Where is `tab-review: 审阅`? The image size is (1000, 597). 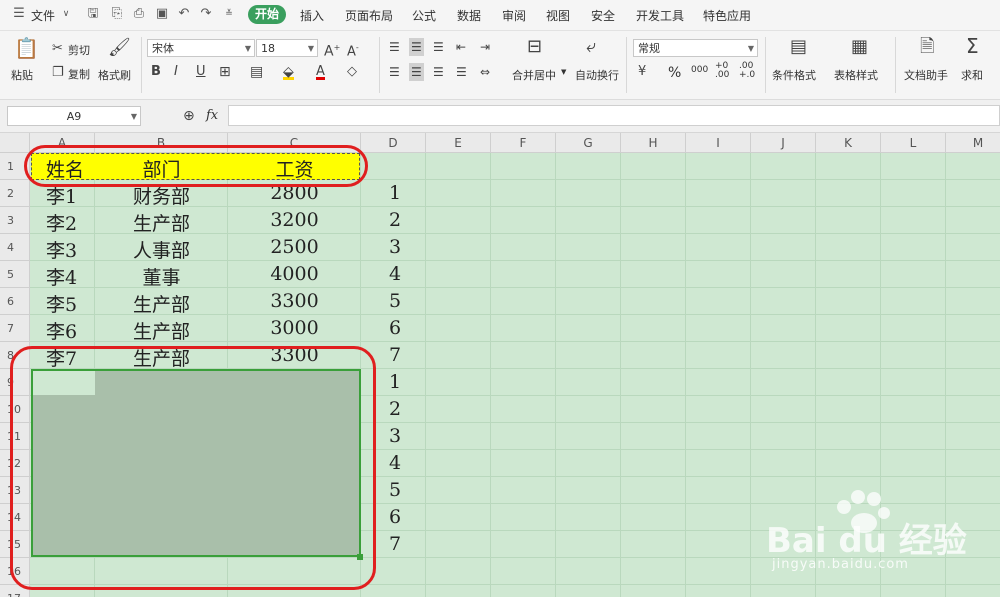 tab-review: 审阅 is located at coordinates (514, 15).